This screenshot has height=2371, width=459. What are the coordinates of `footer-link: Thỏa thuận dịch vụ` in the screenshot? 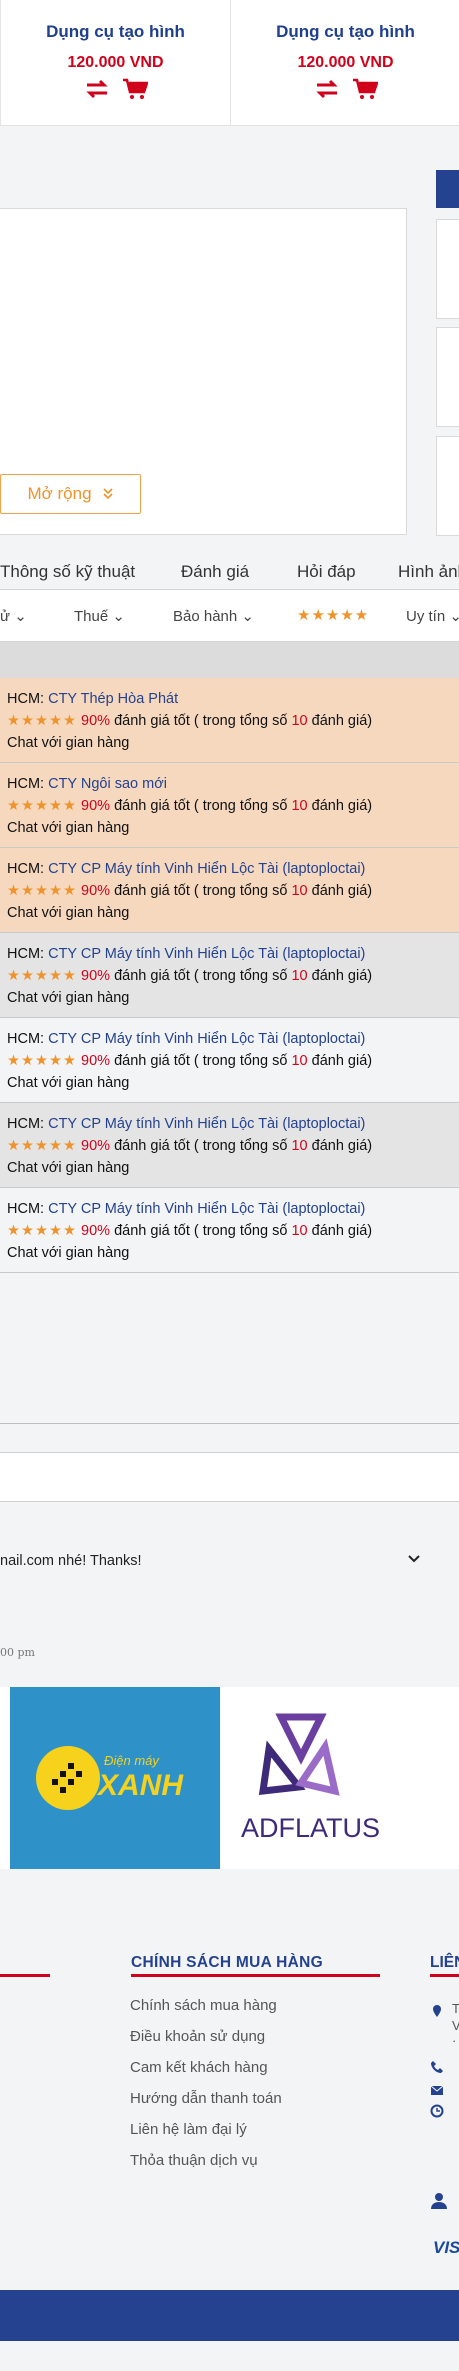 It's located at (194, 2160).